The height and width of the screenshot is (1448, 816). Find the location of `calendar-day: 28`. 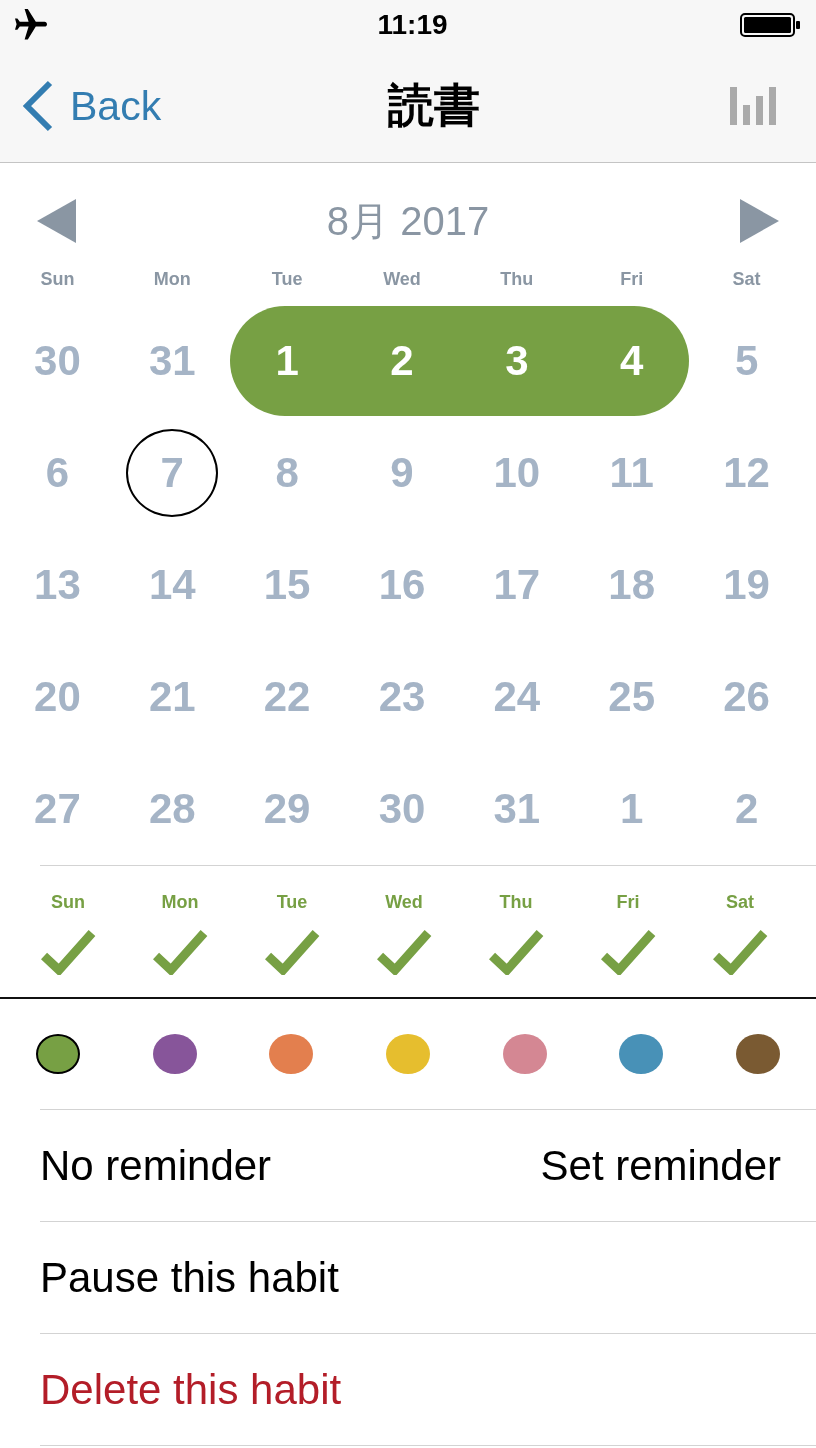

calendar-day: 28 is located at coordinates (172, 809).